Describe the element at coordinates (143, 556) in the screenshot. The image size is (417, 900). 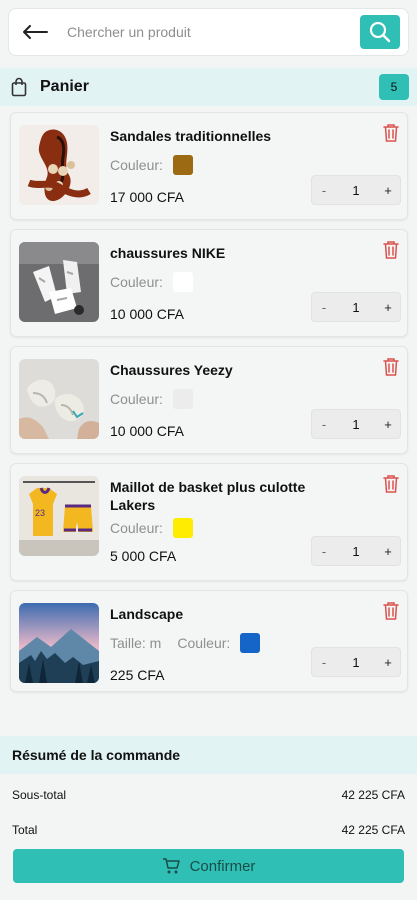
I see `product-price: 5 000 CFA` at that location.